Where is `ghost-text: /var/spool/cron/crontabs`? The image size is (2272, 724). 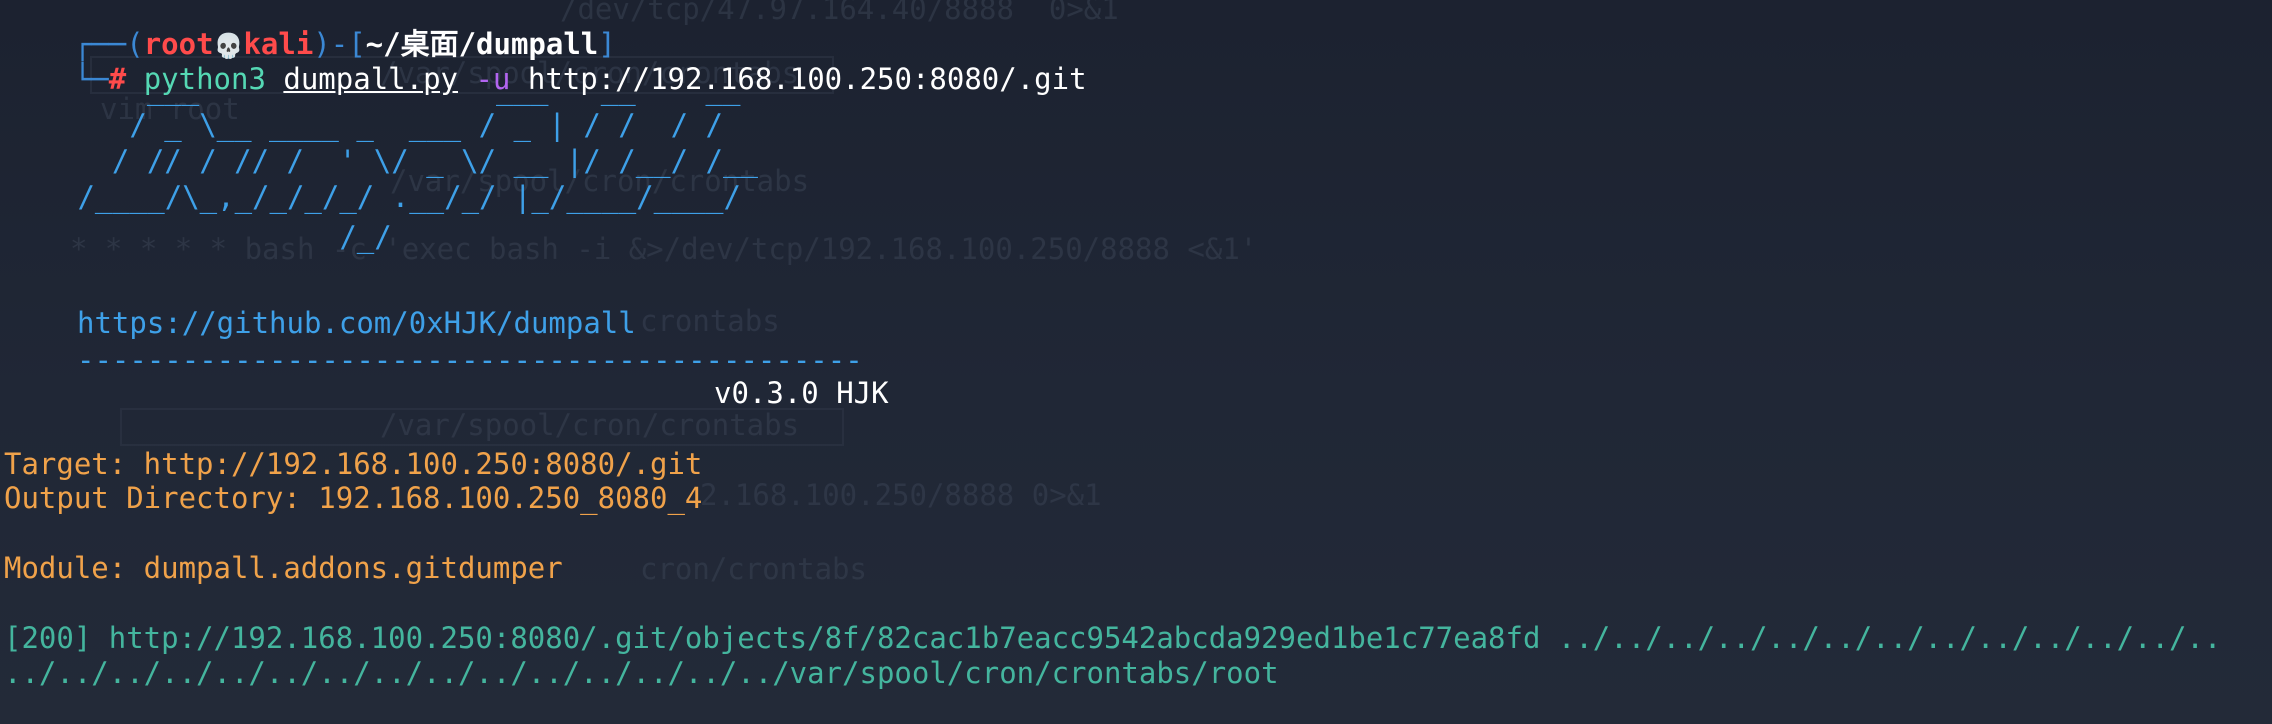 ghost-text: /var/spool/cron/crontabs is located at coordinates (590, 425).